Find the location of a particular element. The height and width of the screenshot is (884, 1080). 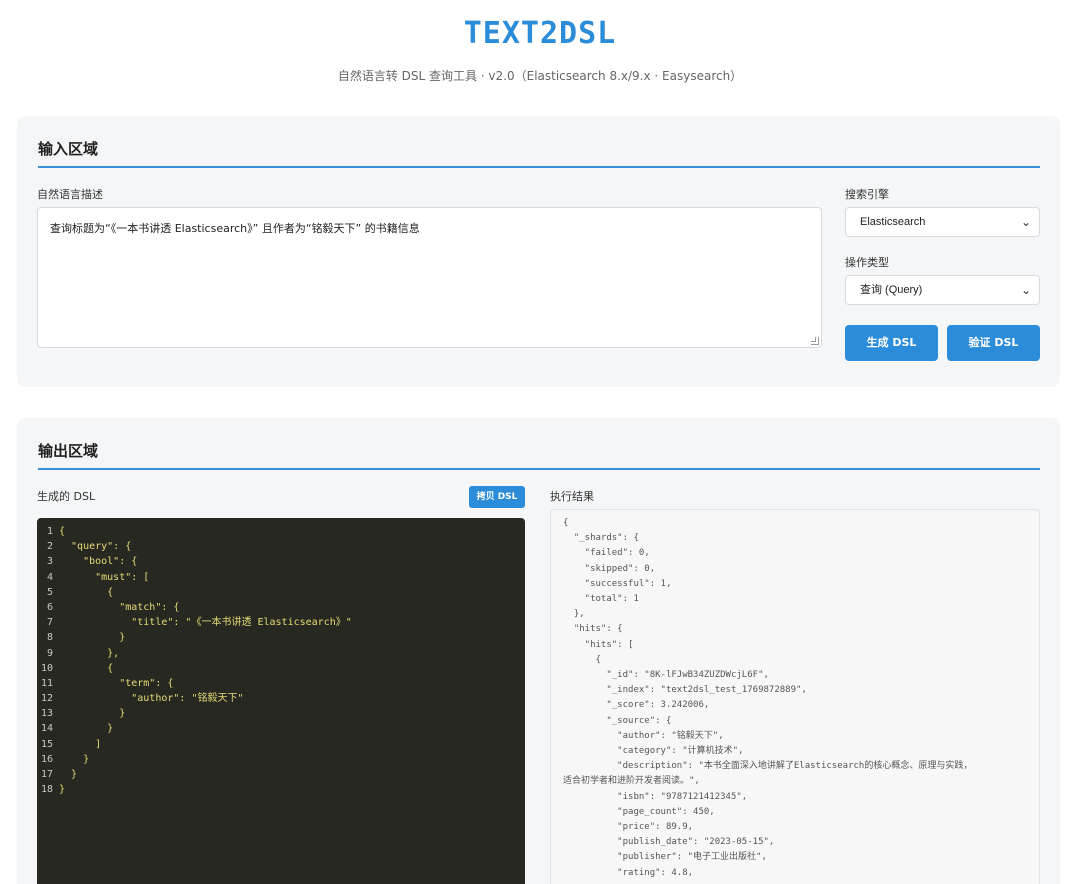

code-line: 8 } is located at coordinates (281, 637).